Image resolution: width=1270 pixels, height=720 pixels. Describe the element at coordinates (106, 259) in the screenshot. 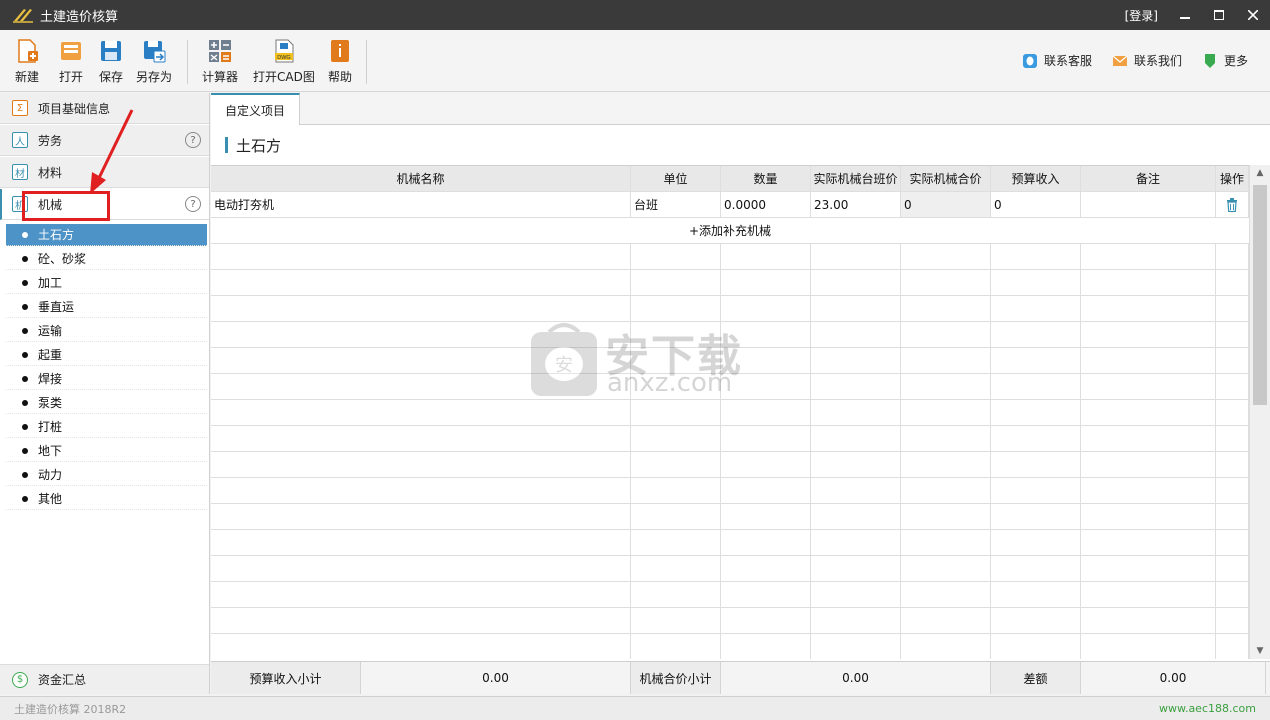

I see `sidebar-sub-item: 砼、砂浆` at that location.